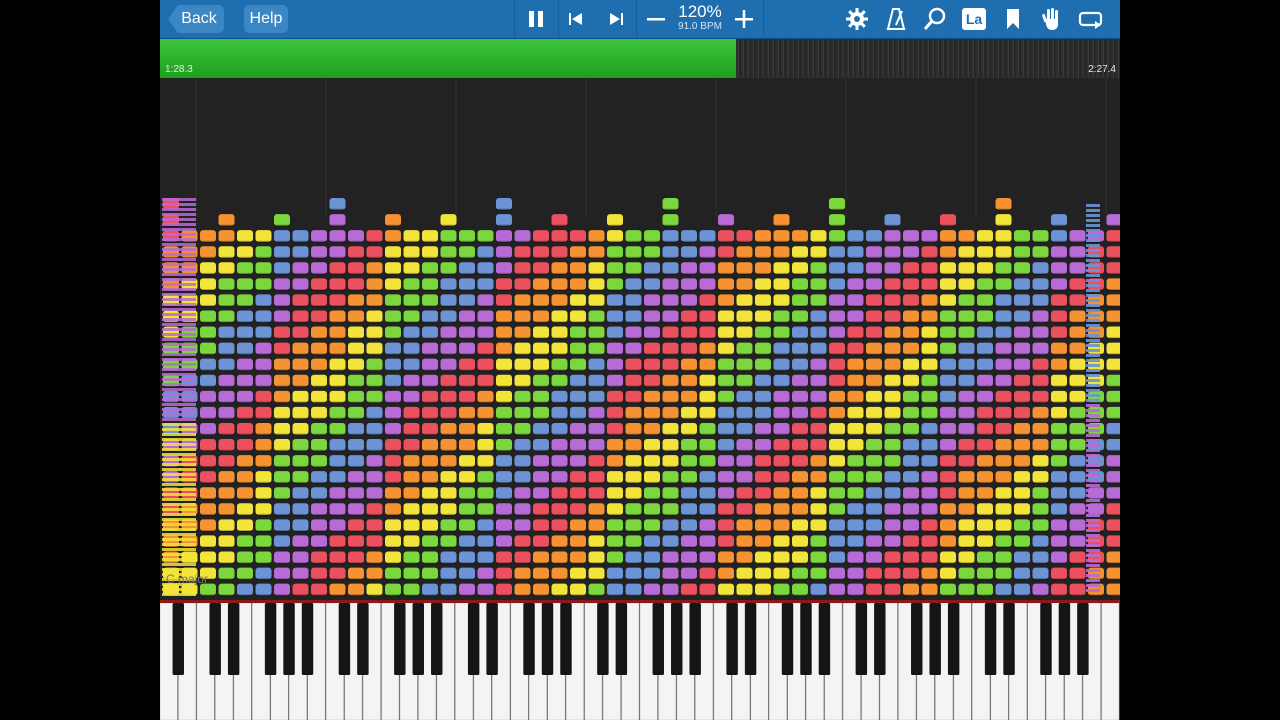 This screenshot has height=720, width=1280. What do you see at coordinates (1052, 19) in the screenshot?
I see `hand-icon` at bounding box center [1052, 19].